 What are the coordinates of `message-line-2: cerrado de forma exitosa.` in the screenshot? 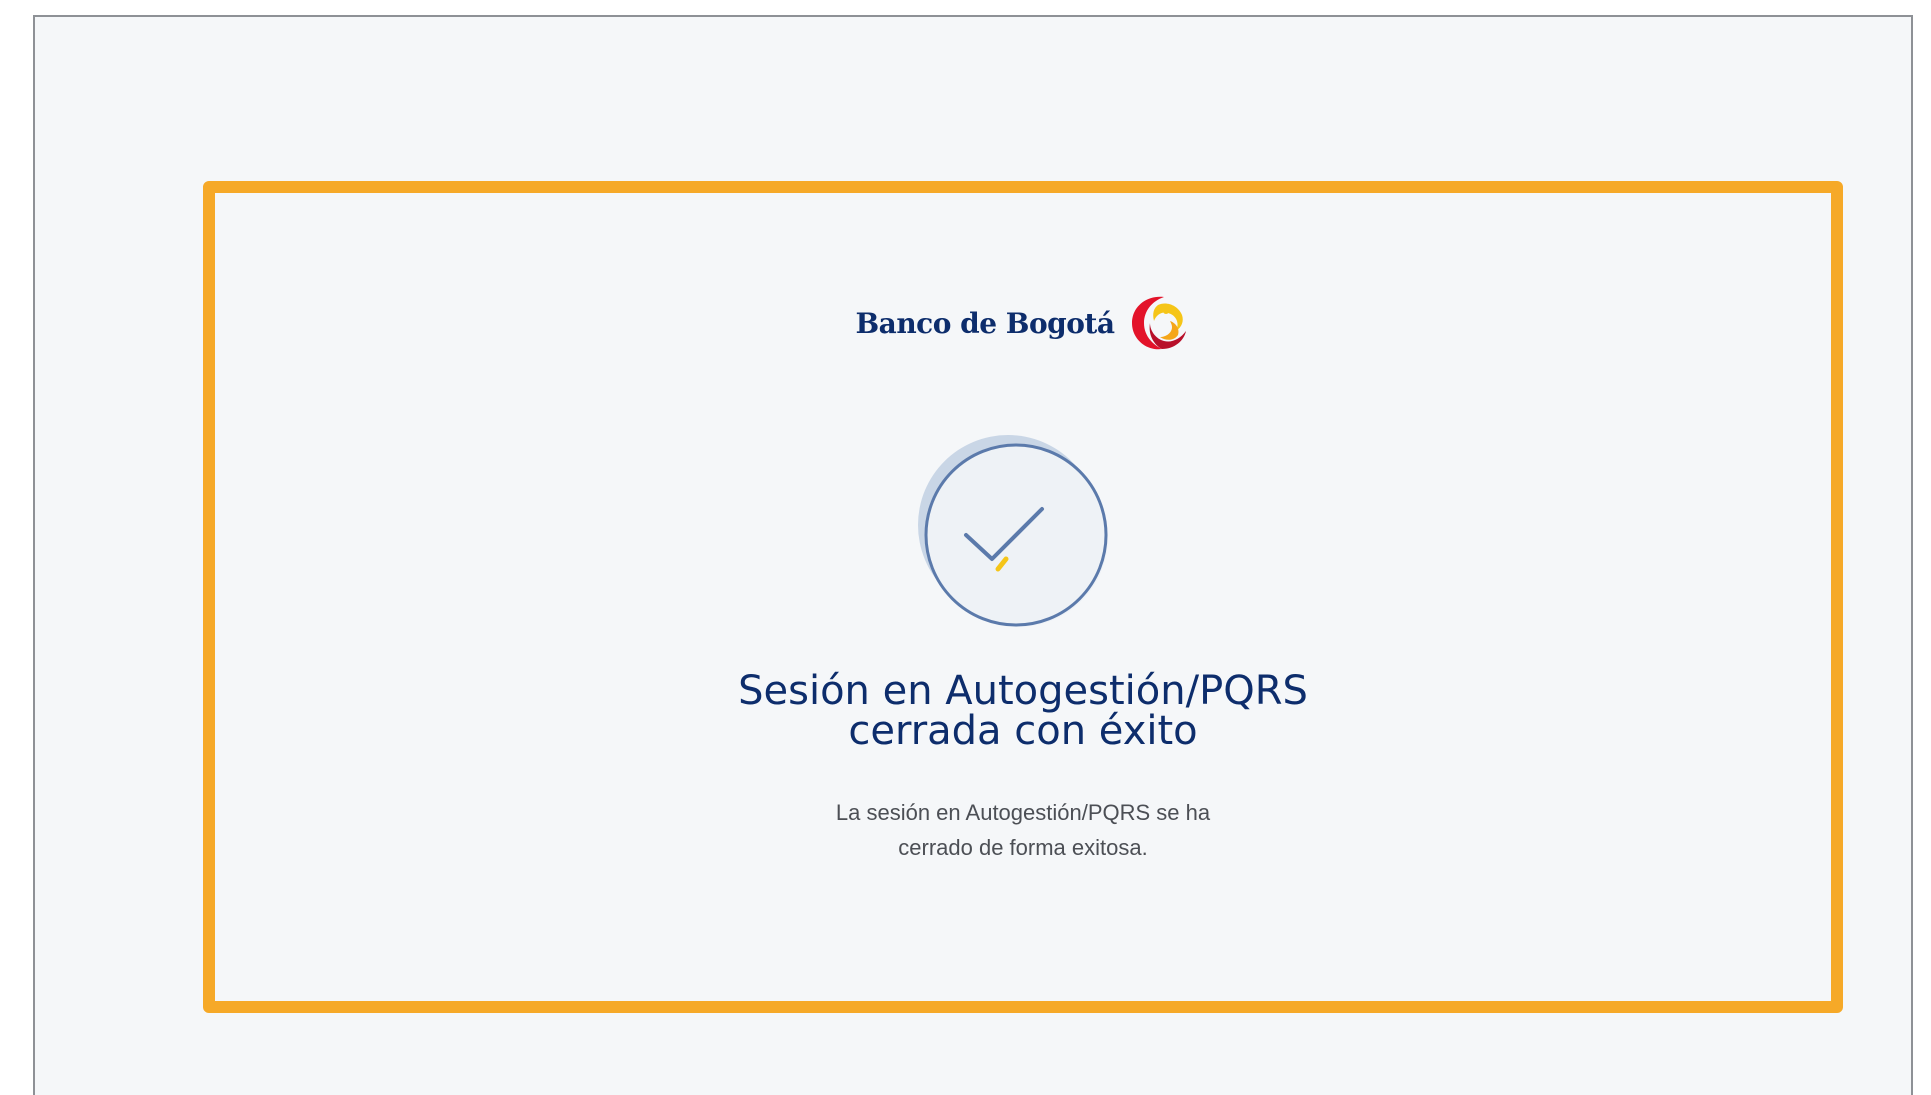 It's located at (1023, 847).